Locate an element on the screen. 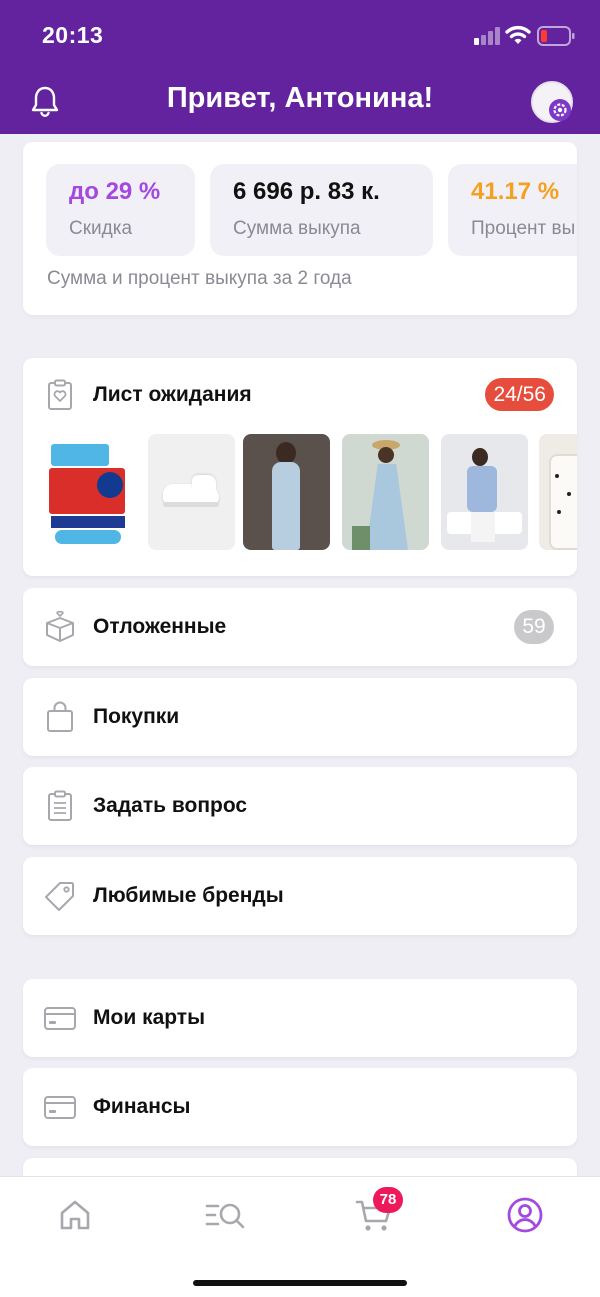 This screenshot has width=600, height=1297. waitlist-count-badge: 24/56 is located at coordinates (519, 394).